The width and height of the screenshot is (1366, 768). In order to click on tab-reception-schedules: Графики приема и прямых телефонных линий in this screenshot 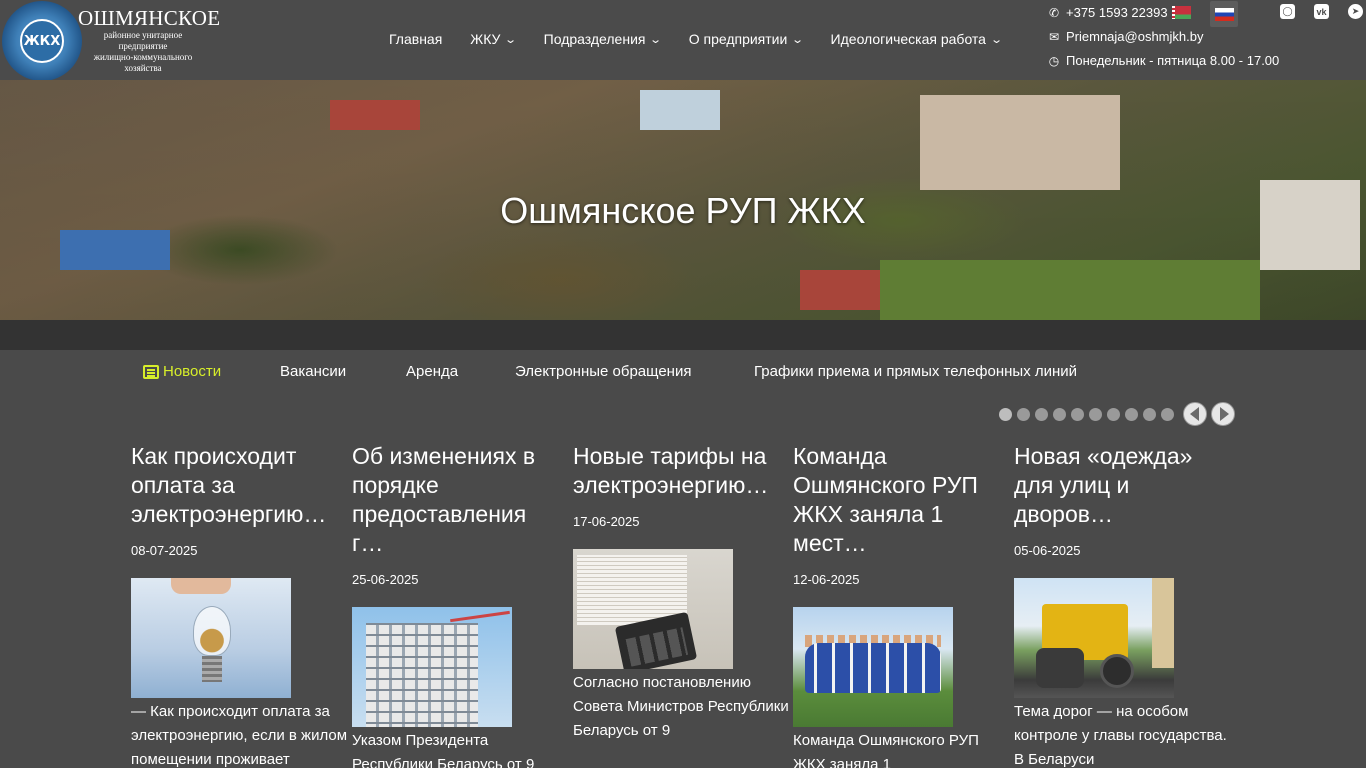, I will do `click(915, 371)`.